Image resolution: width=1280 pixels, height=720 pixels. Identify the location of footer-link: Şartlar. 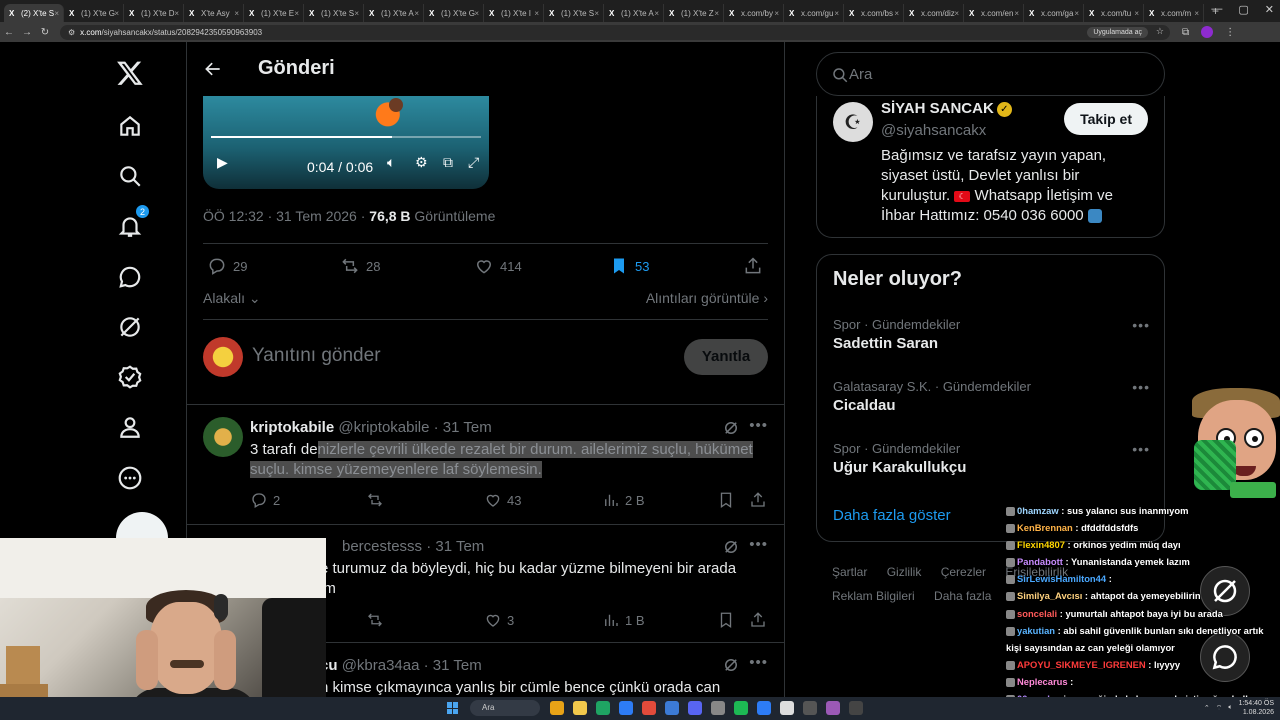
(849, 572).